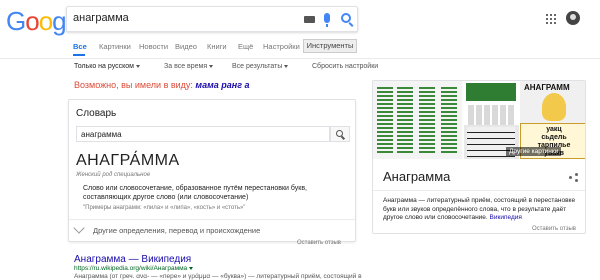  I want to click on apps-grid-icon, so click(551, 19).